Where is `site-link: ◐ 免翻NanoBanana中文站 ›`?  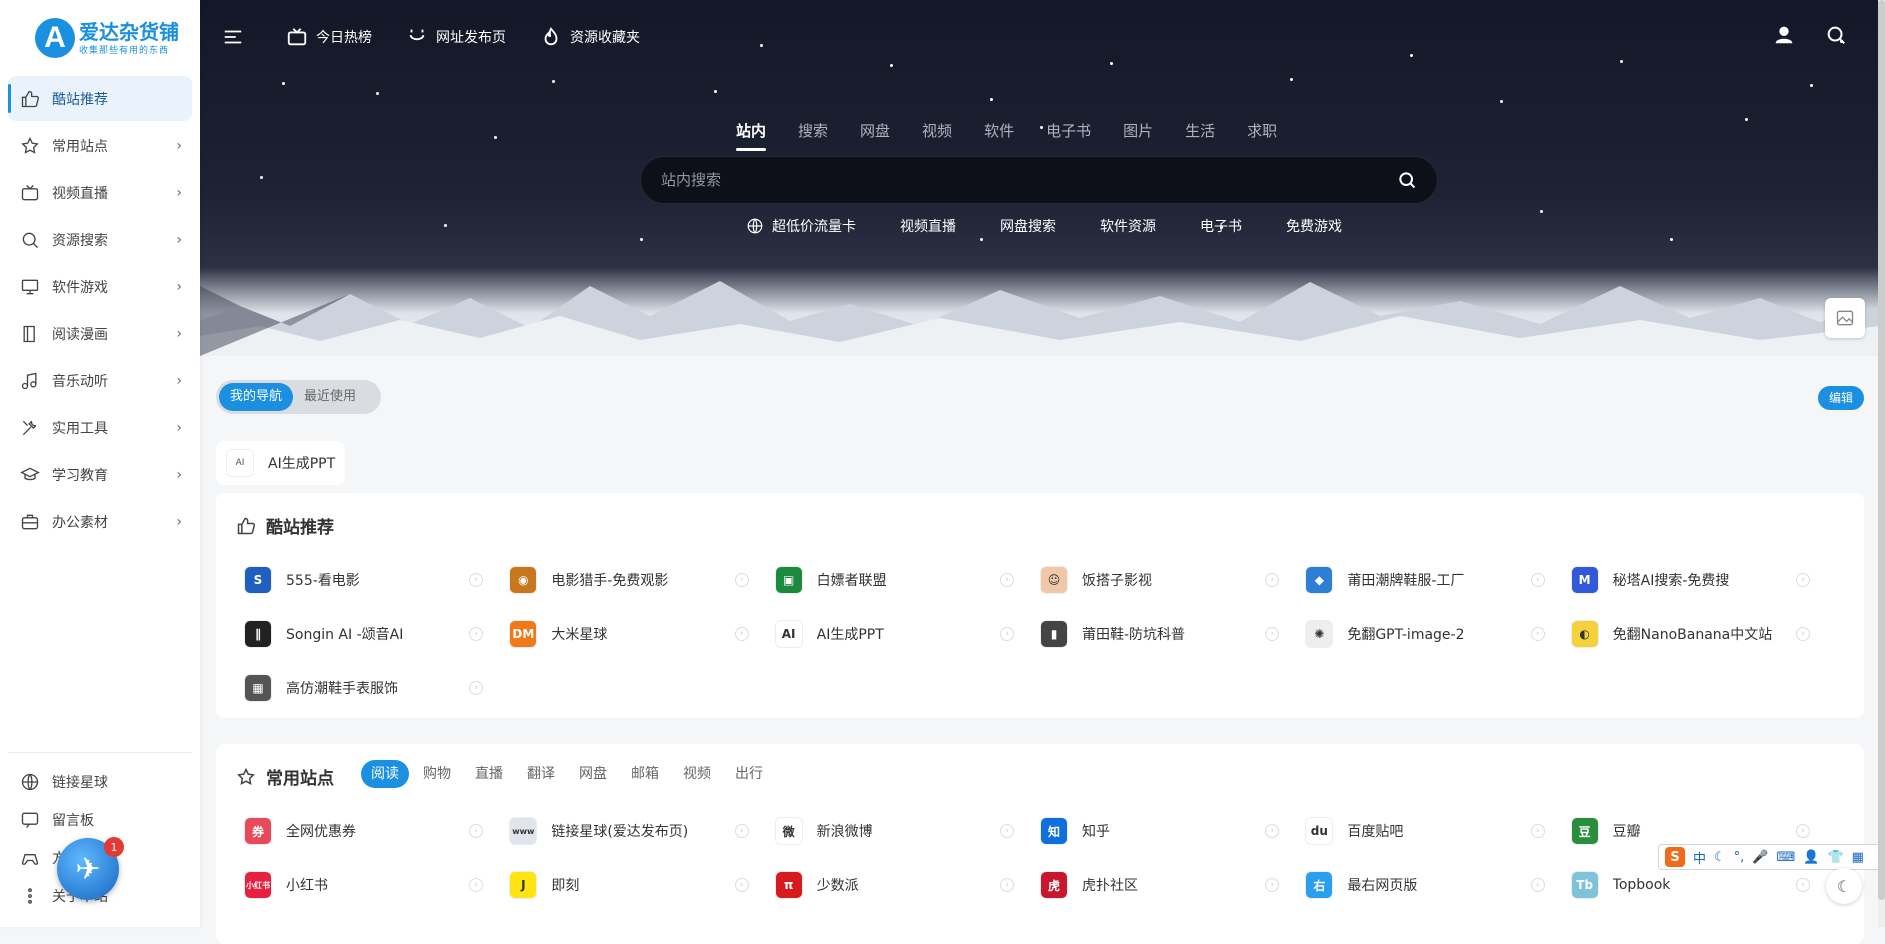 site-link: ◐ 免翻NanoBanana中文站 › is located at coordinates (1703, 634).